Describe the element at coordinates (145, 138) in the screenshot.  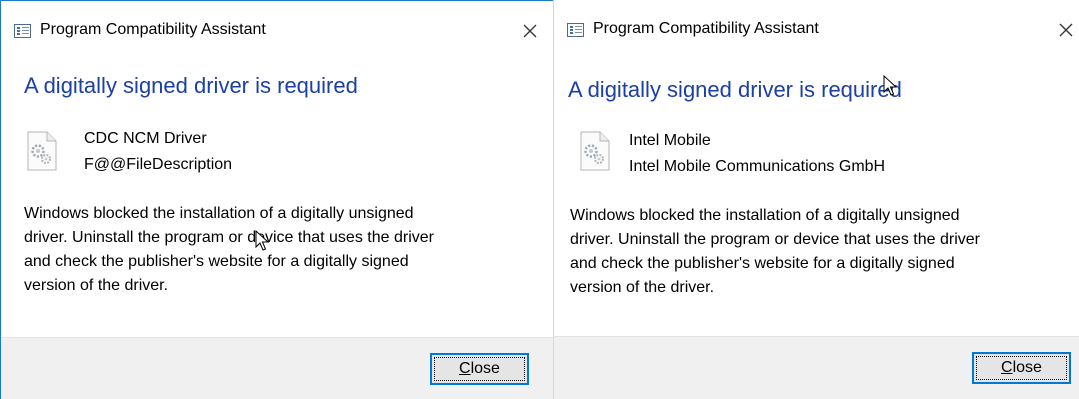
I see `driver-name: CDC NCM Driver` at that location.